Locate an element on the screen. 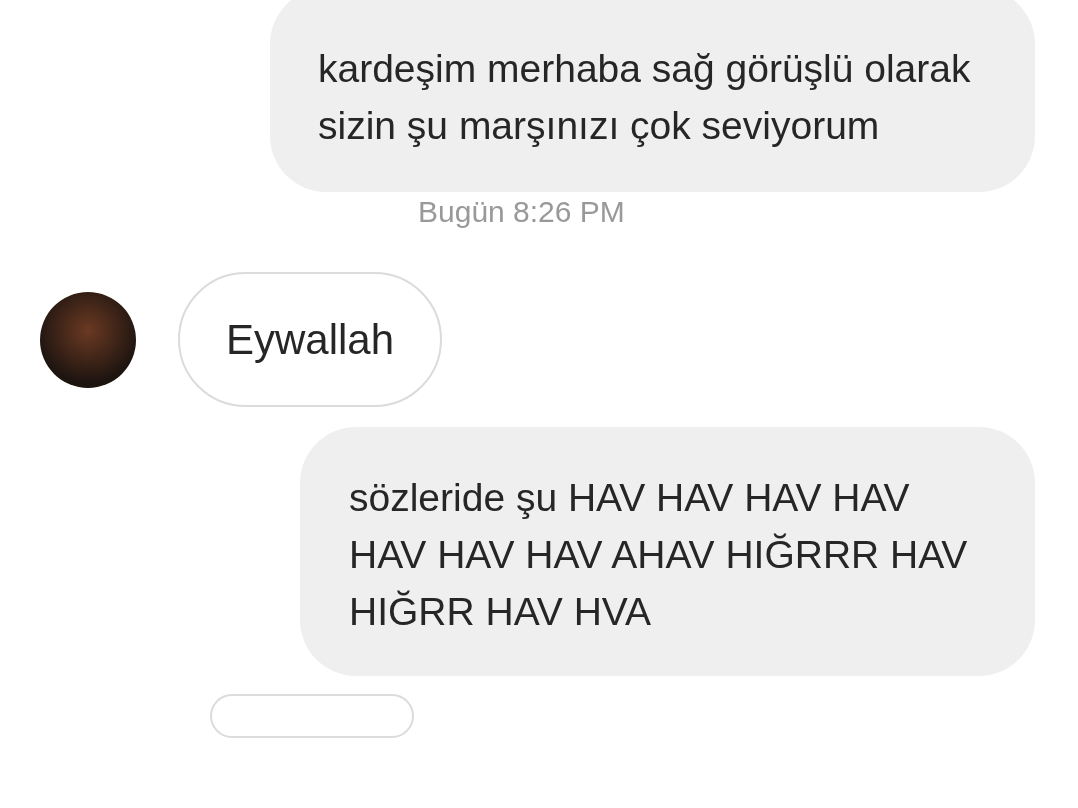 This screenshot has width=1078, height=808. message-text: sözleride şu HAV HAV HAV HAV HAV HAV HAV AHAV HIĞRRR HAV HIĞRR HAV HVA is located at coordinates (659, 555).